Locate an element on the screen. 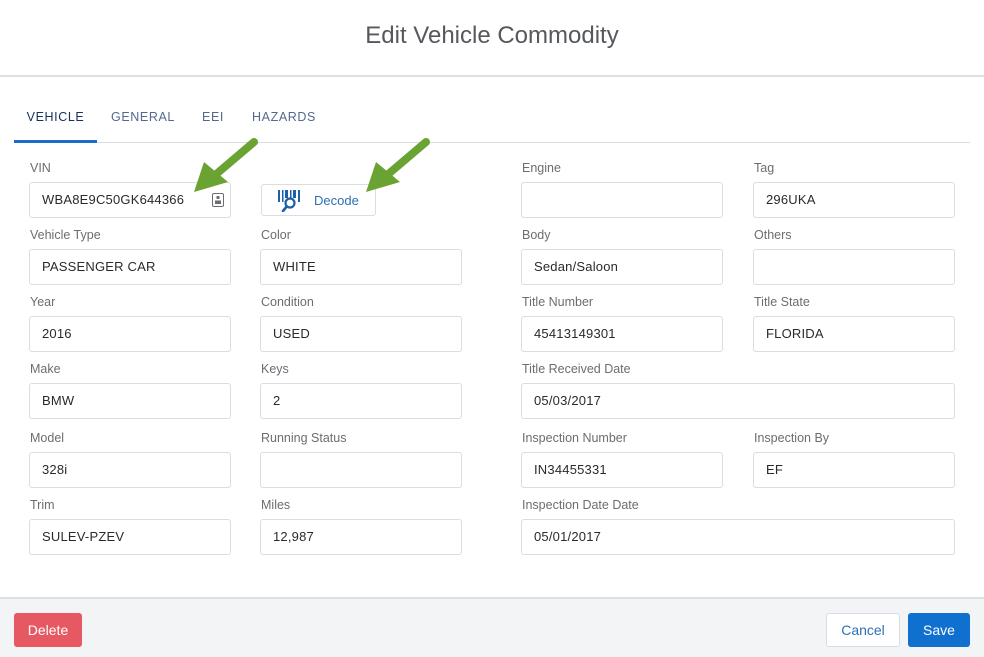  inspection-by-field: EF is located at coordinates (854, 470).